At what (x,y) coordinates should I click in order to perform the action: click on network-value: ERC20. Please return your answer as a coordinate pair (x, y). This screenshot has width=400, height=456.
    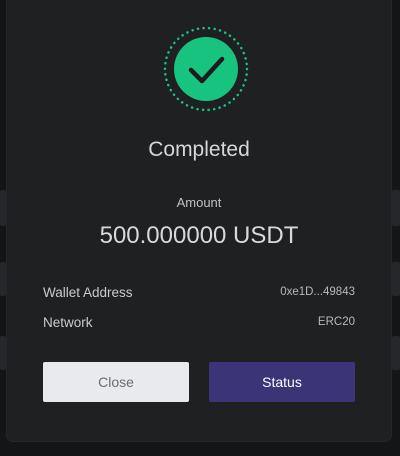
    Looking at the image, I should click on (336, 322).